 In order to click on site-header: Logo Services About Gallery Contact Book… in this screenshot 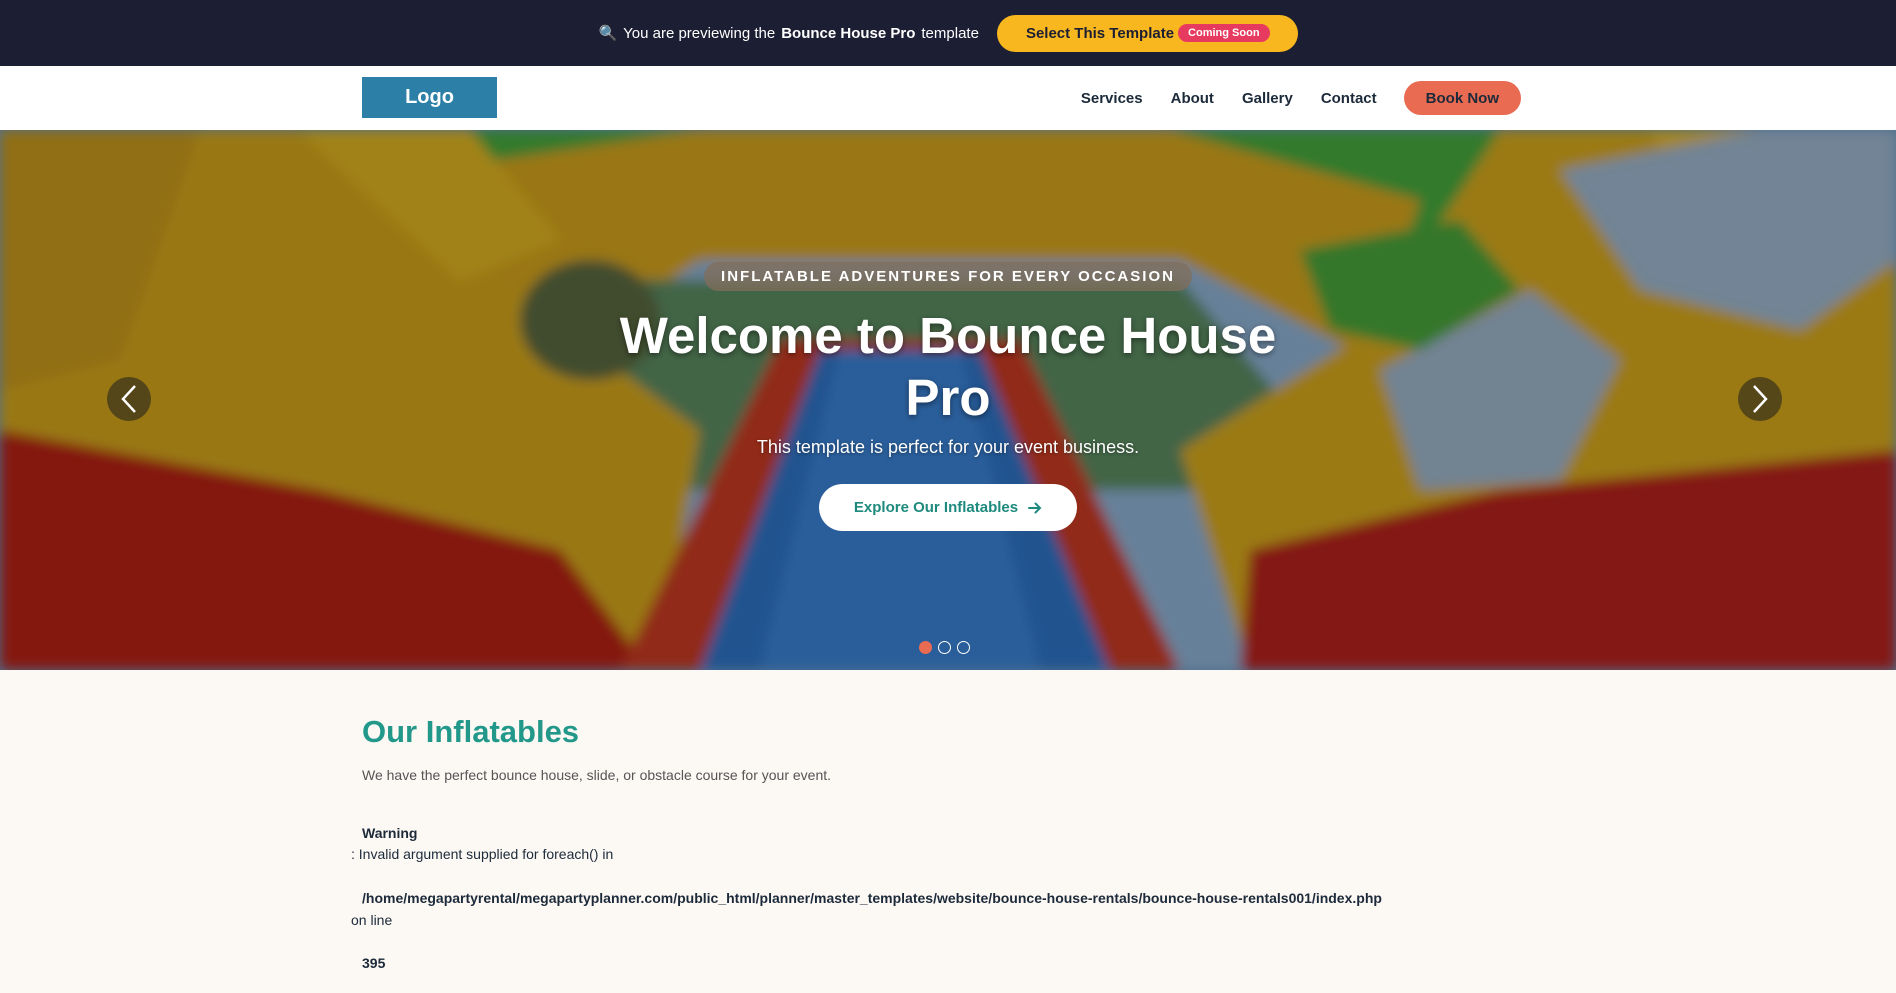, I will do `click(948, 98)`.